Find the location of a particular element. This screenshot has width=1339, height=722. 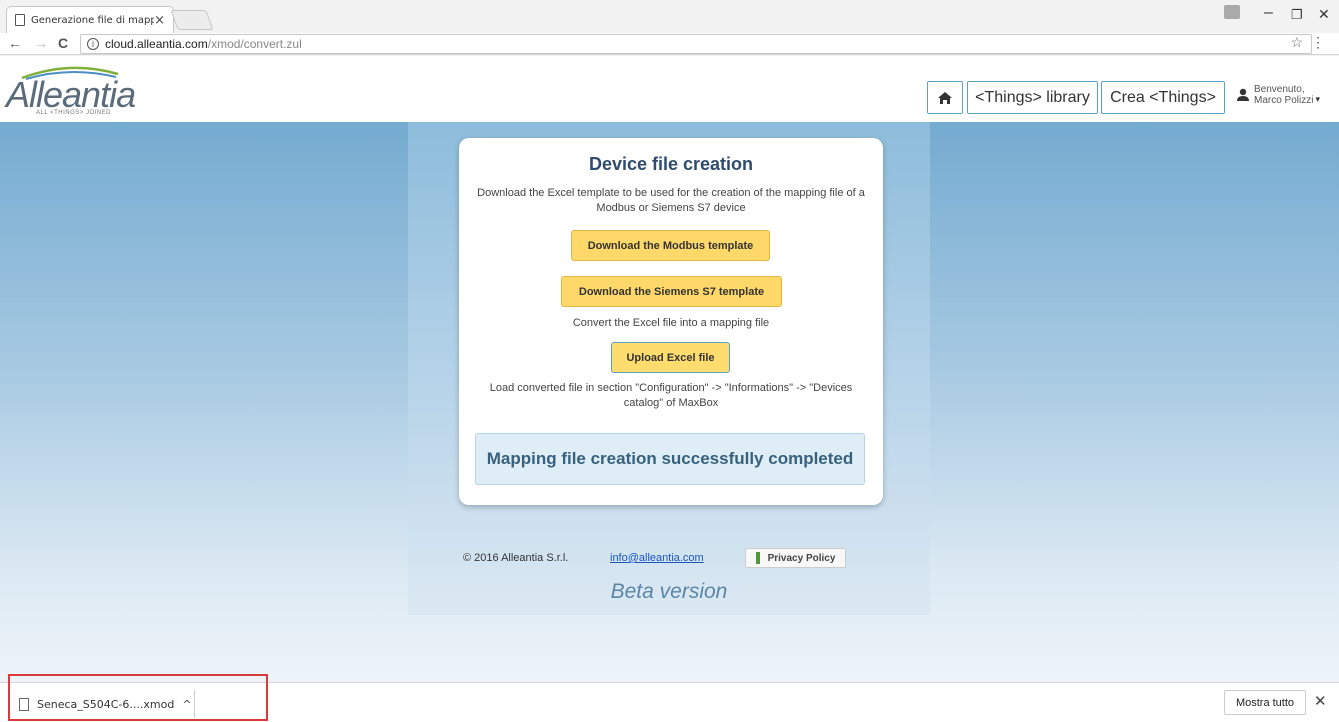

show-all-button: Mostra tutto is located at coordinates (1265, 702).